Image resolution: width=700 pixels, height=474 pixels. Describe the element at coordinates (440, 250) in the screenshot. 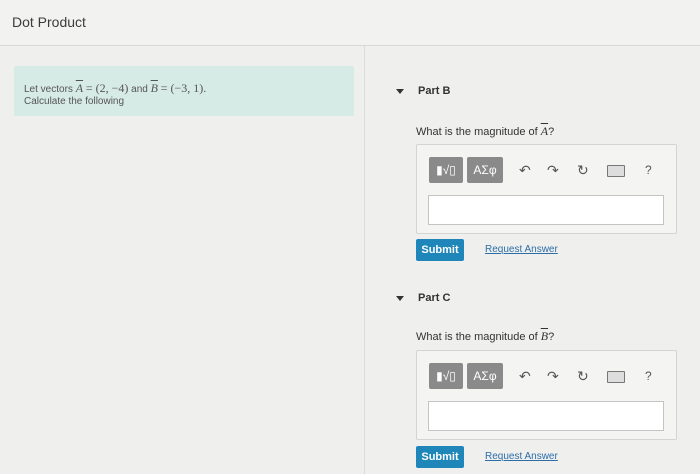

I see `part-b-submit-button: Submit` at that location.